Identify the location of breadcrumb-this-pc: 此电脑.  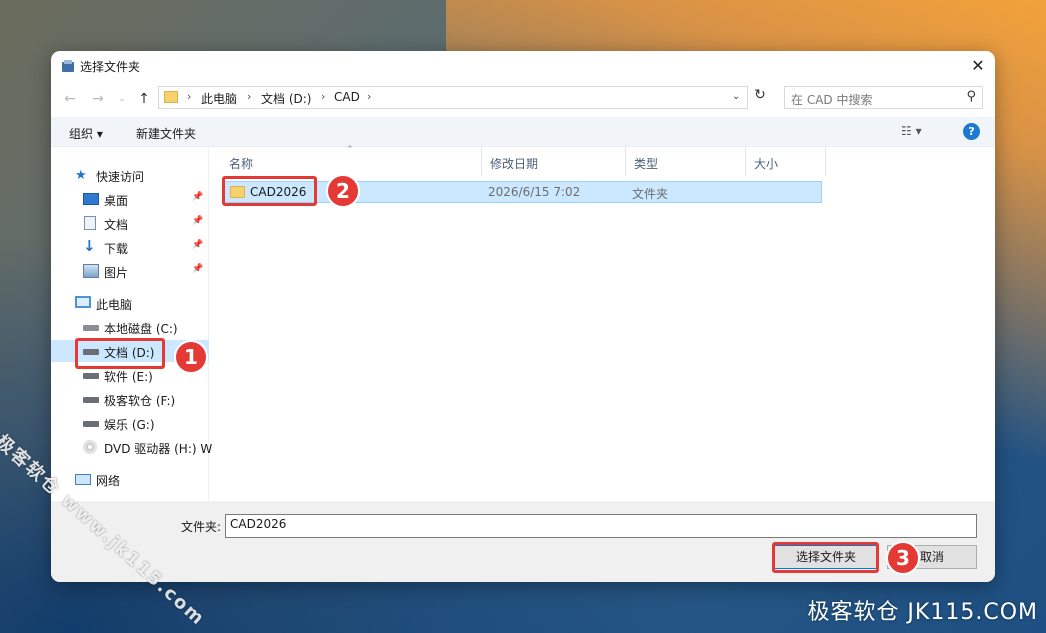
(219, 98).